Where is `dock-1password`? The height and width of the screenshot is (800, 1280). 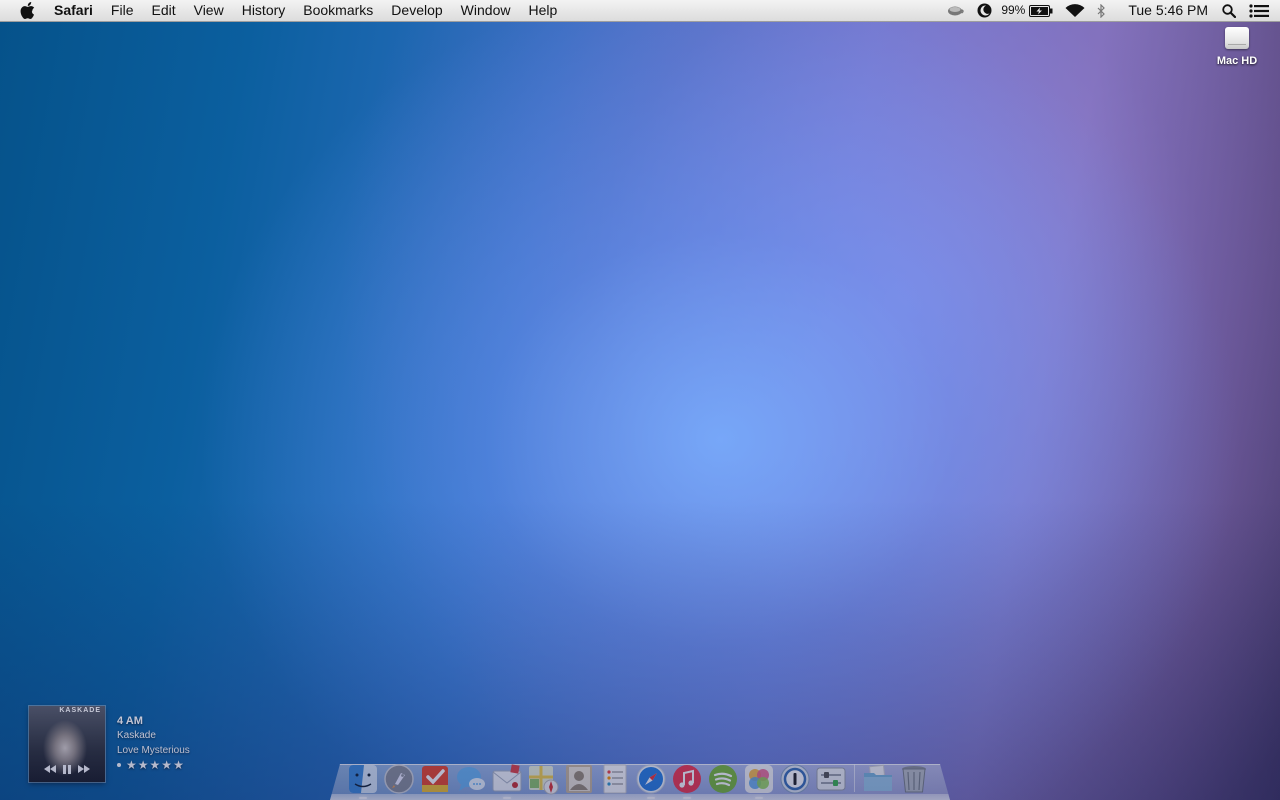
dock-1password is located at coordinates (795, 775).